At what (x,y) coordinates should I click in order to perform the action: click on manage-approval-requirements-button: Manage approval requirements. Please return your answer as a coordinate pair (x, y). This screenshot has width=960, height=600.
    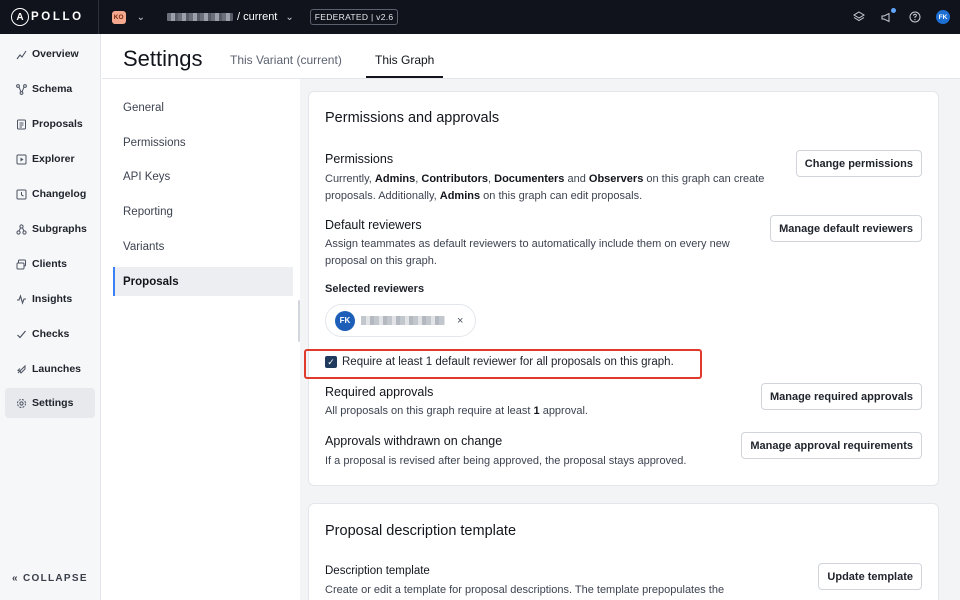
    Looking at the image, I should click on (831, 445).